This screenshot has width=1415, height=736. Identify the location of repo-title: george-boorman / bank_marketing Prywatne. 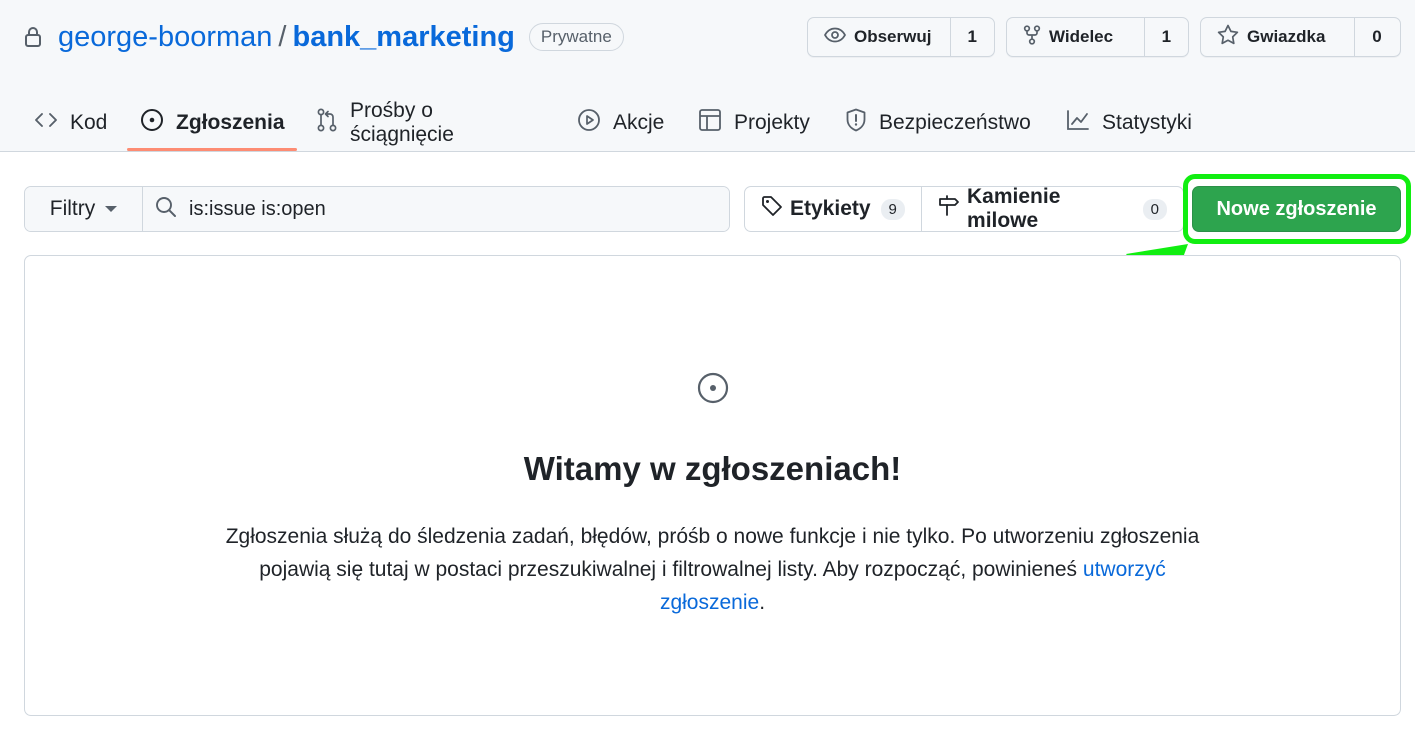
(324, 37).